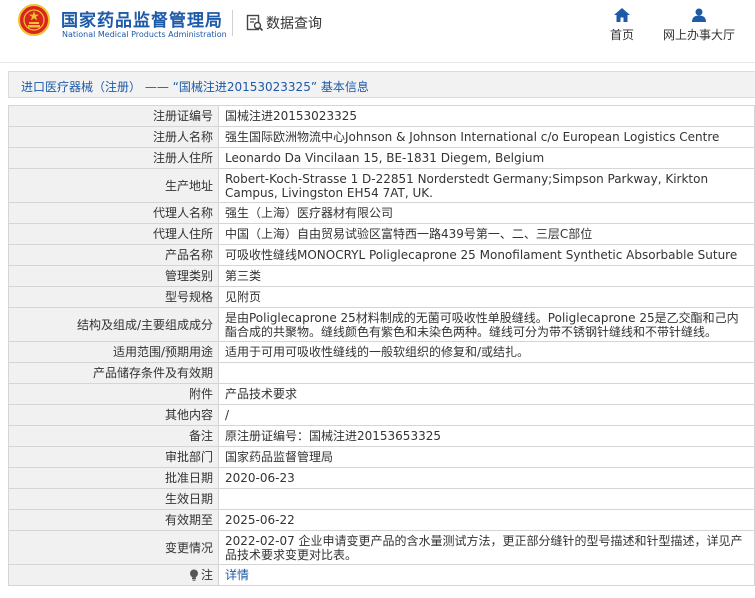 This screenshot has width=755, height=598. Describe the element at coordinates (377, 62) in the screenshot. I see `header-border` at that location.